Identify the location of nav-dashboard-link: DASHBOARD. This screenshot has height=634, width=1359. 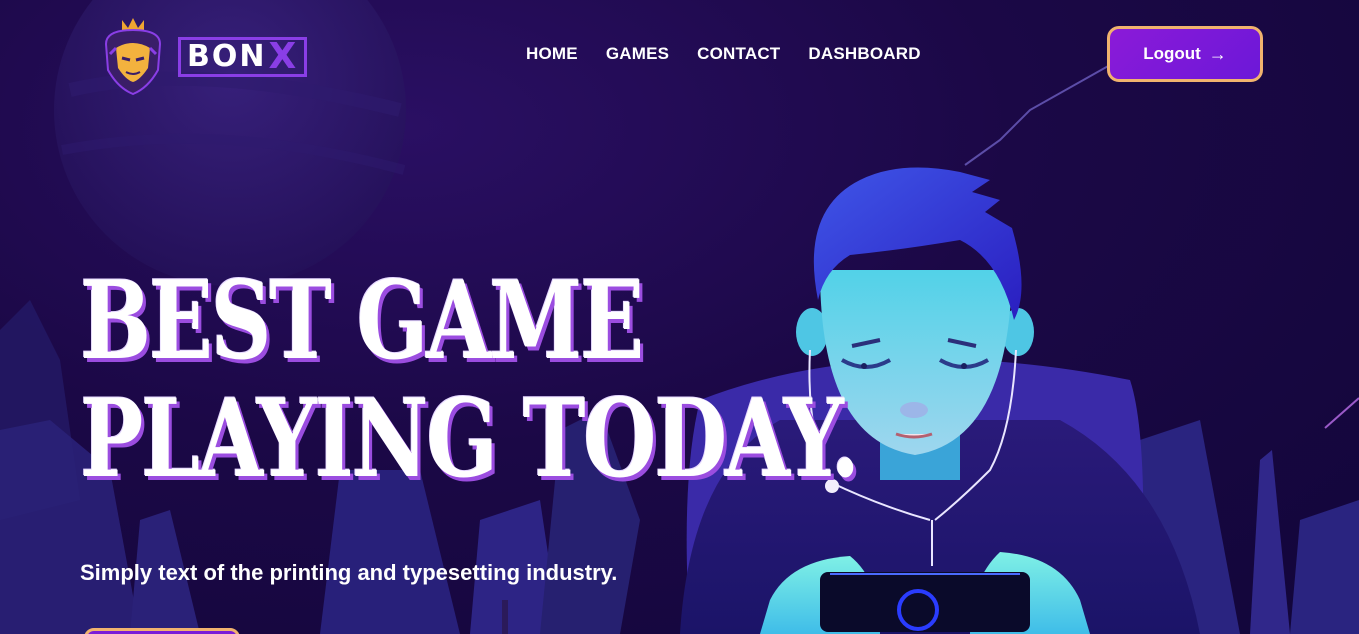
(864, 54).